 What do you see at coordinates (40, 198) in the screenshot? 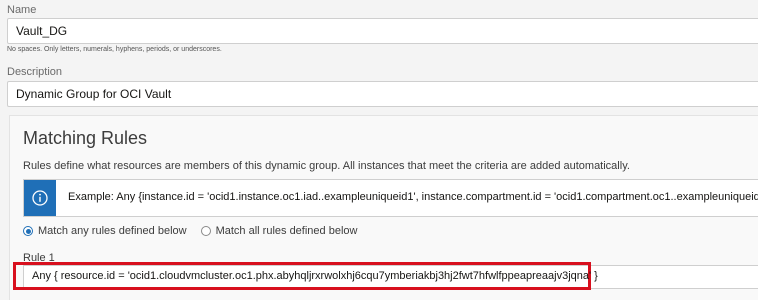
I see `info-icon` at bounding box center [40, 198].